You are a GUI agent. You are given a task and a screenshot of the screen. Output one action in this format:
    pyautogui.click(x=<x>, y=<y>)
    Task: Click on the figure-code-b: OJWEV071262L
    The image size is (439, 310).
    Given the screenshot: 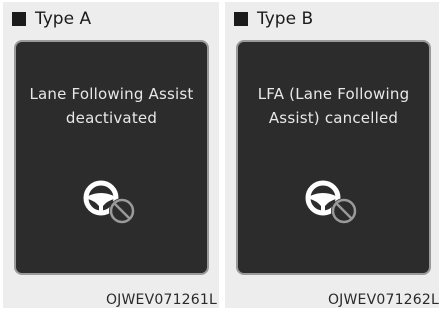 What is the action you would take?
    pyautogui.click(x=383, y=300)
    